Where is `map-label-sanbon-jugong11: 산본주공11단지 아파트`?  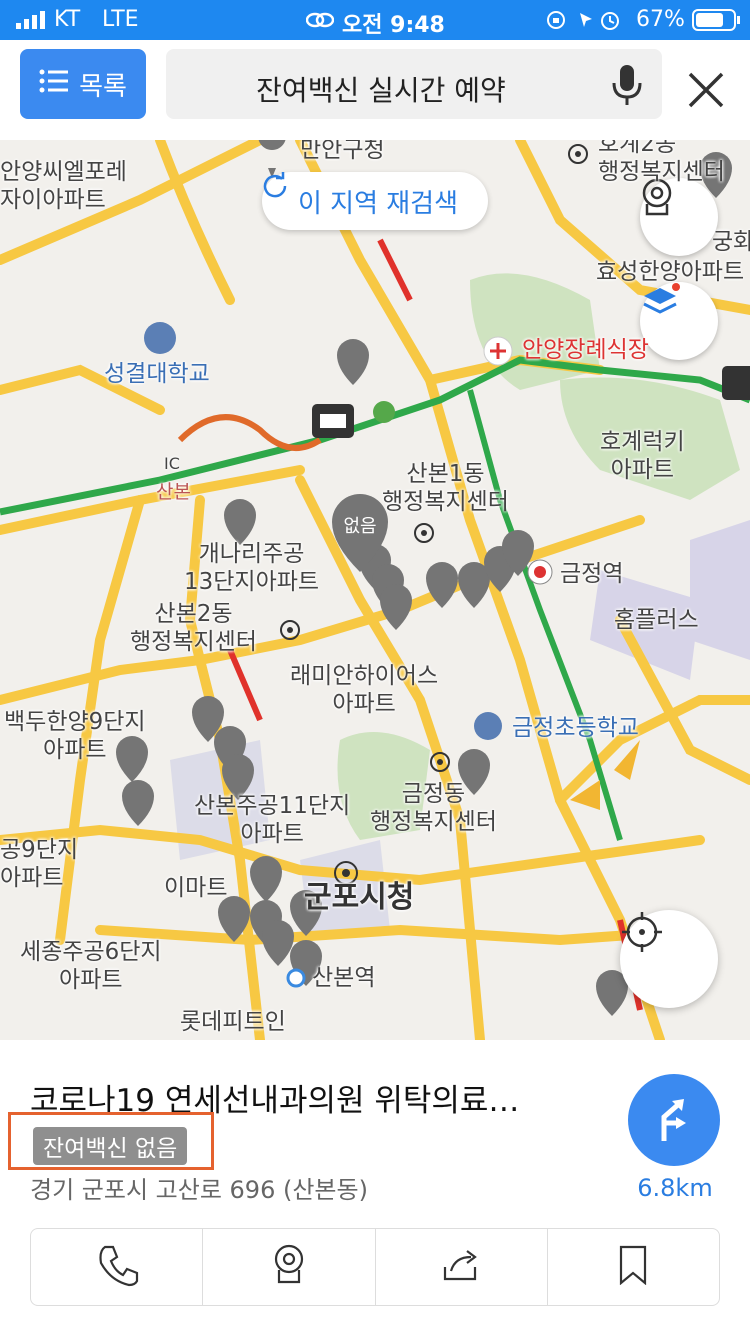 map-label-sanbon-jugong11: 산본주공11단지 아파트 is located at coordinates (272, 820).